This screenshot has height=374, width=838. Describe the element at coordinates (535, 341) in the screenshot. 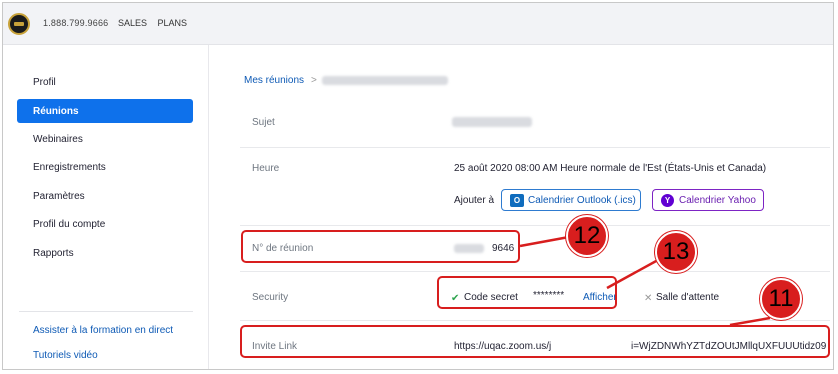

I see `annotation-box-invite-link` at that location.